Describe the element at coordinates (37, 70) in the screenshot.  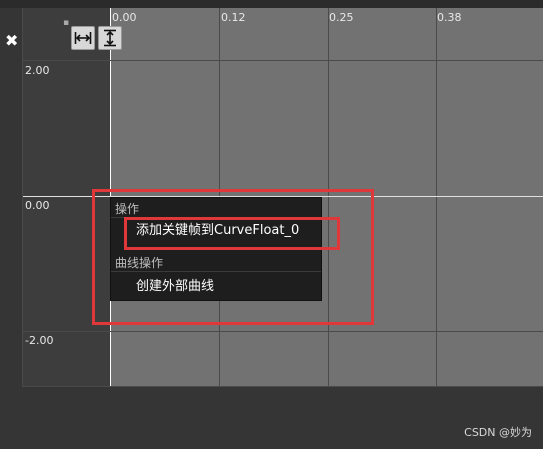
I see `y-tick-label: 2.00` at that location.